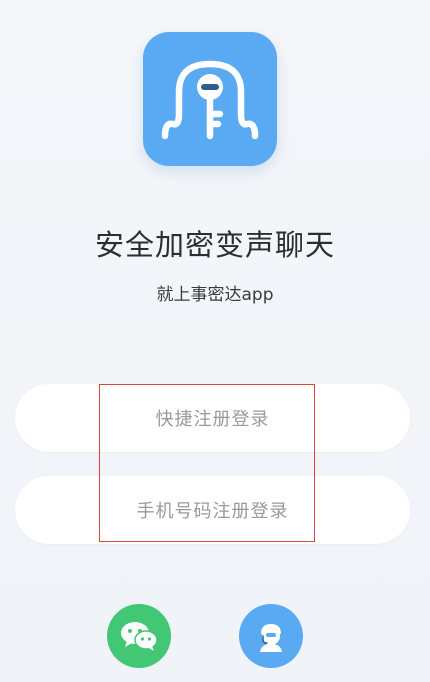 The image size is (430, 682). I want to click on phone-register-login-label: 手机号码注册登录, so click(212, 511).